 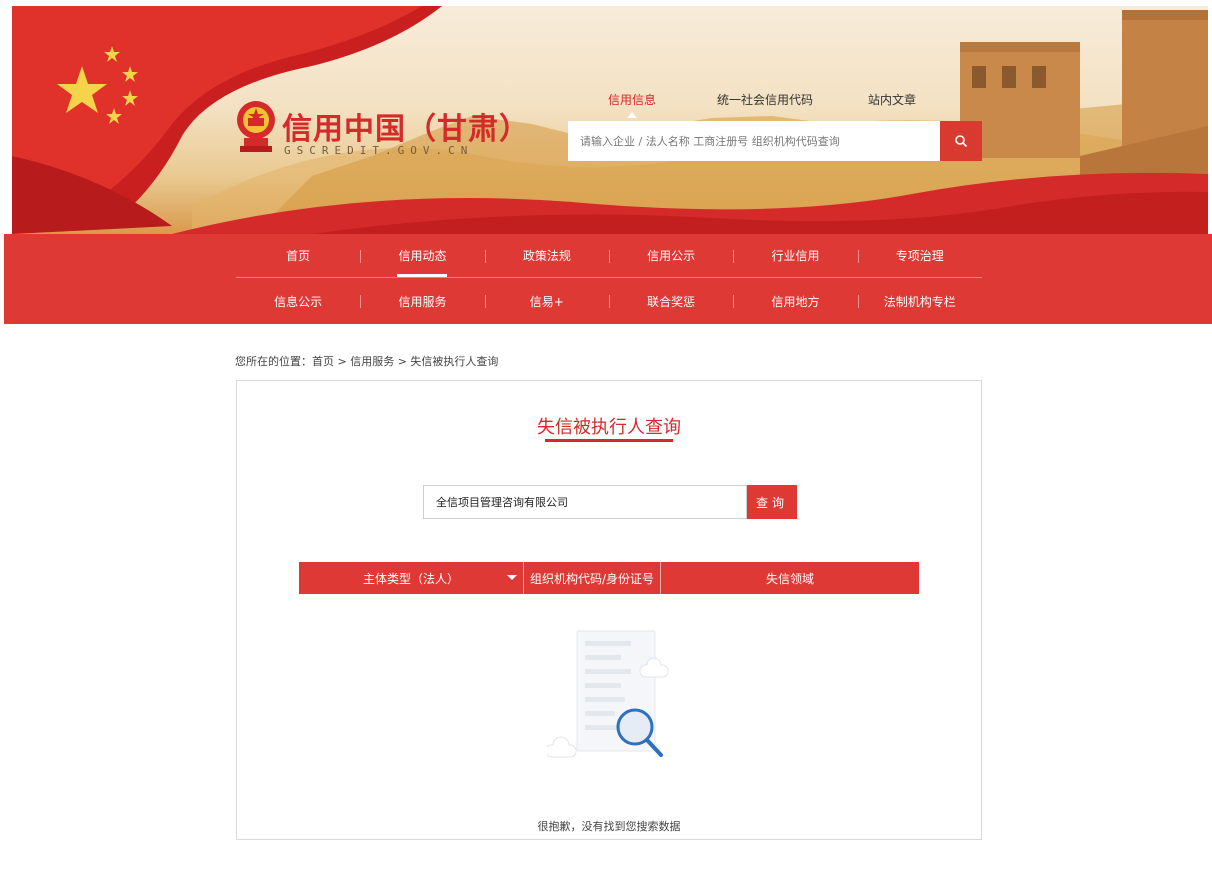 I want to click on search-tabs: 信用信息 统一社会信用代码 站内文章, so click(x=766, y=104).